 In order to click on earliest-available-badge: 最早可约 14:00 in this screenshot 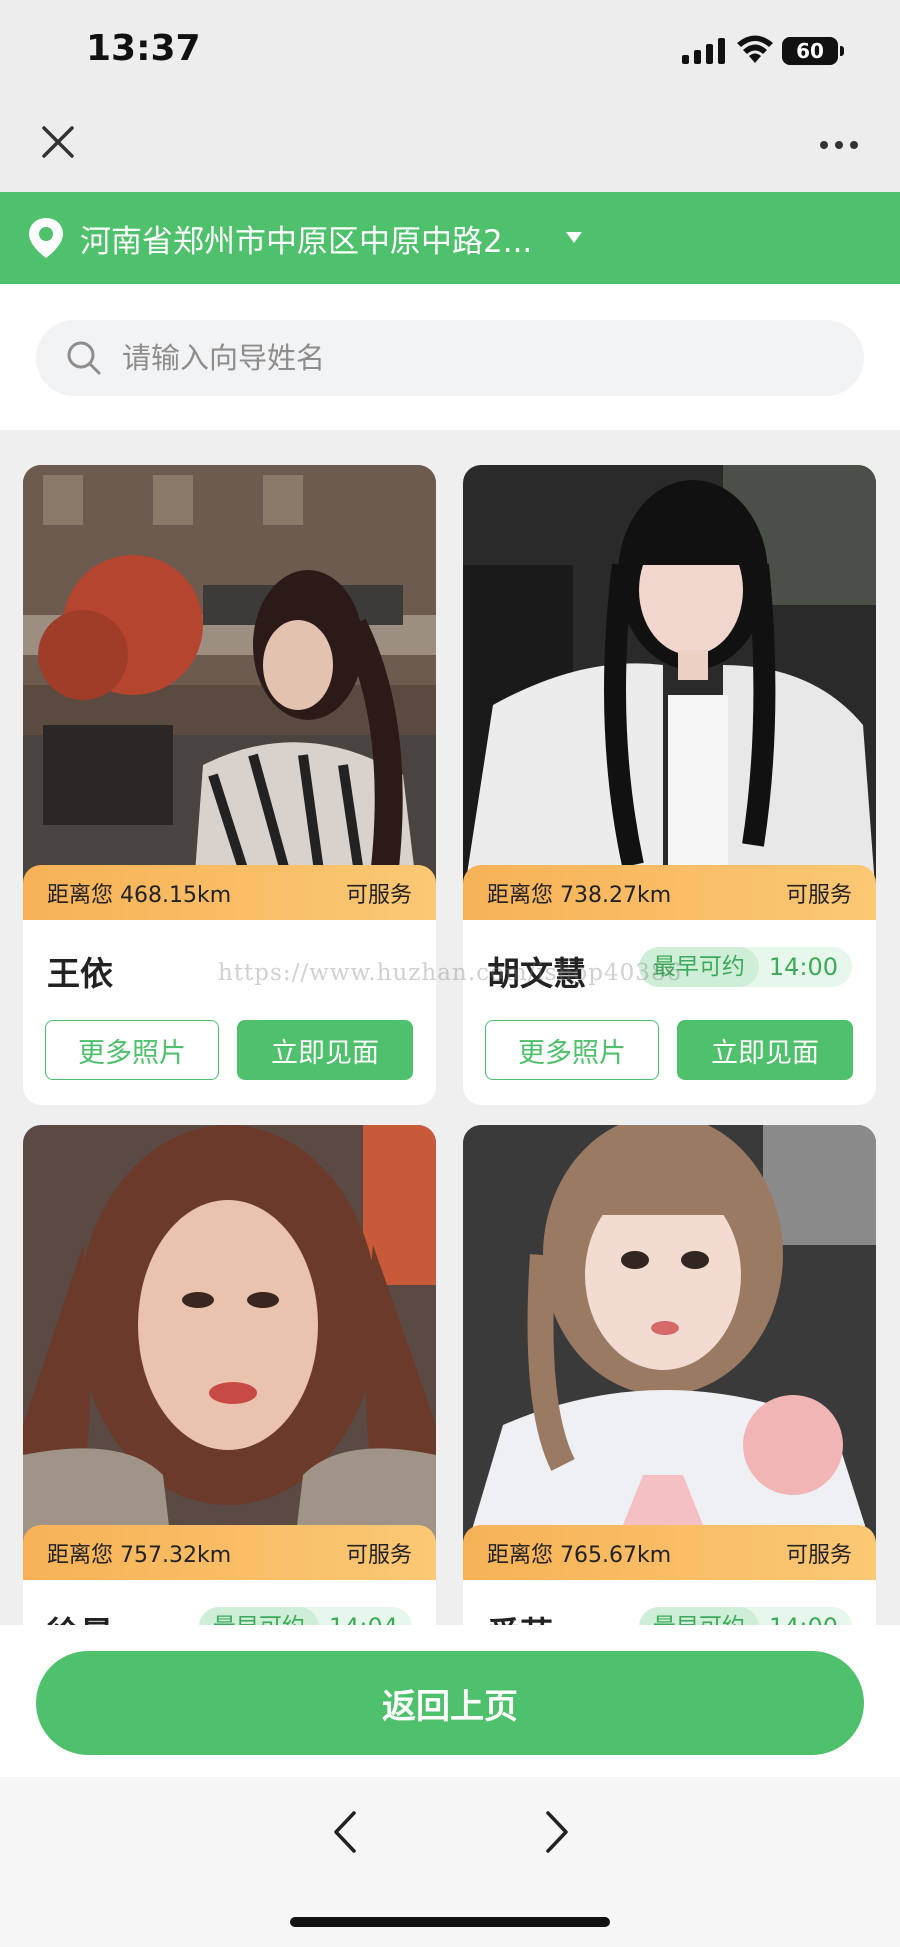, I will do `click(745, 1616)`.